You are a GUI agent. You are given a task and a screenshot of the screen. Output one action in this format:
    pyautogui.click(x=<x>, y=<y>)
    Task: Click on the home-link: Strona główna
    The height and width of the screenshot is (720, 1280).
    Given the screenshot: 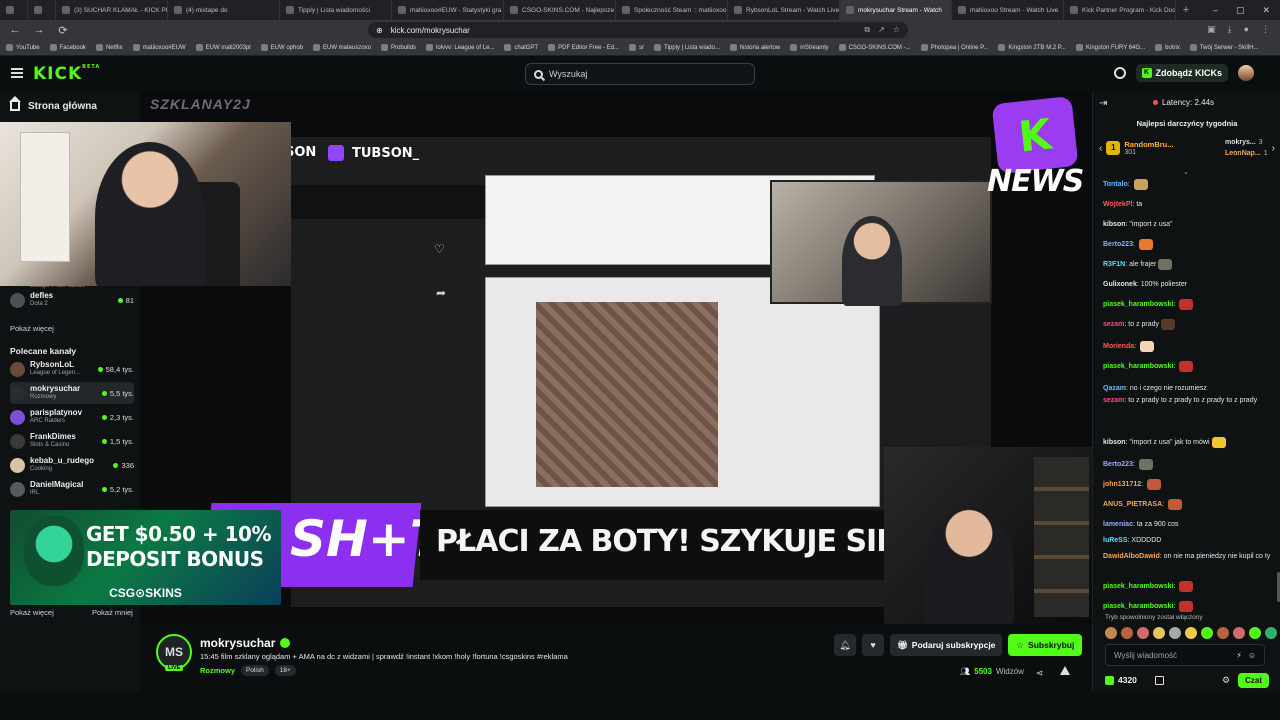 What is the action you would take?
    pyautogui.click(x=53, y=104)
    